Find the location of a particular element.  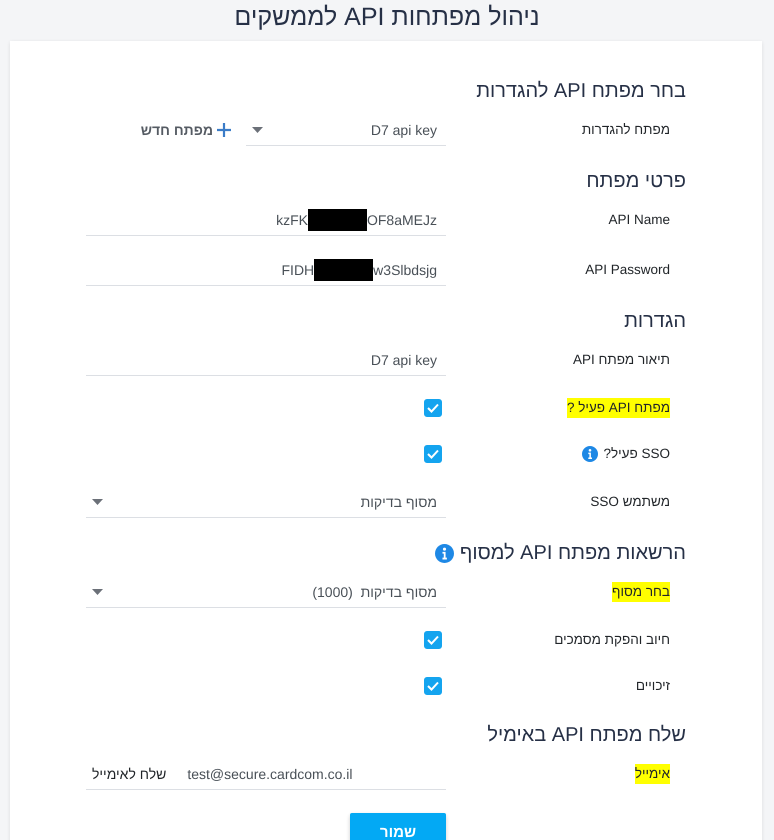

field-label: מפתח API פעיל ? is located at coordinates (618, 408).